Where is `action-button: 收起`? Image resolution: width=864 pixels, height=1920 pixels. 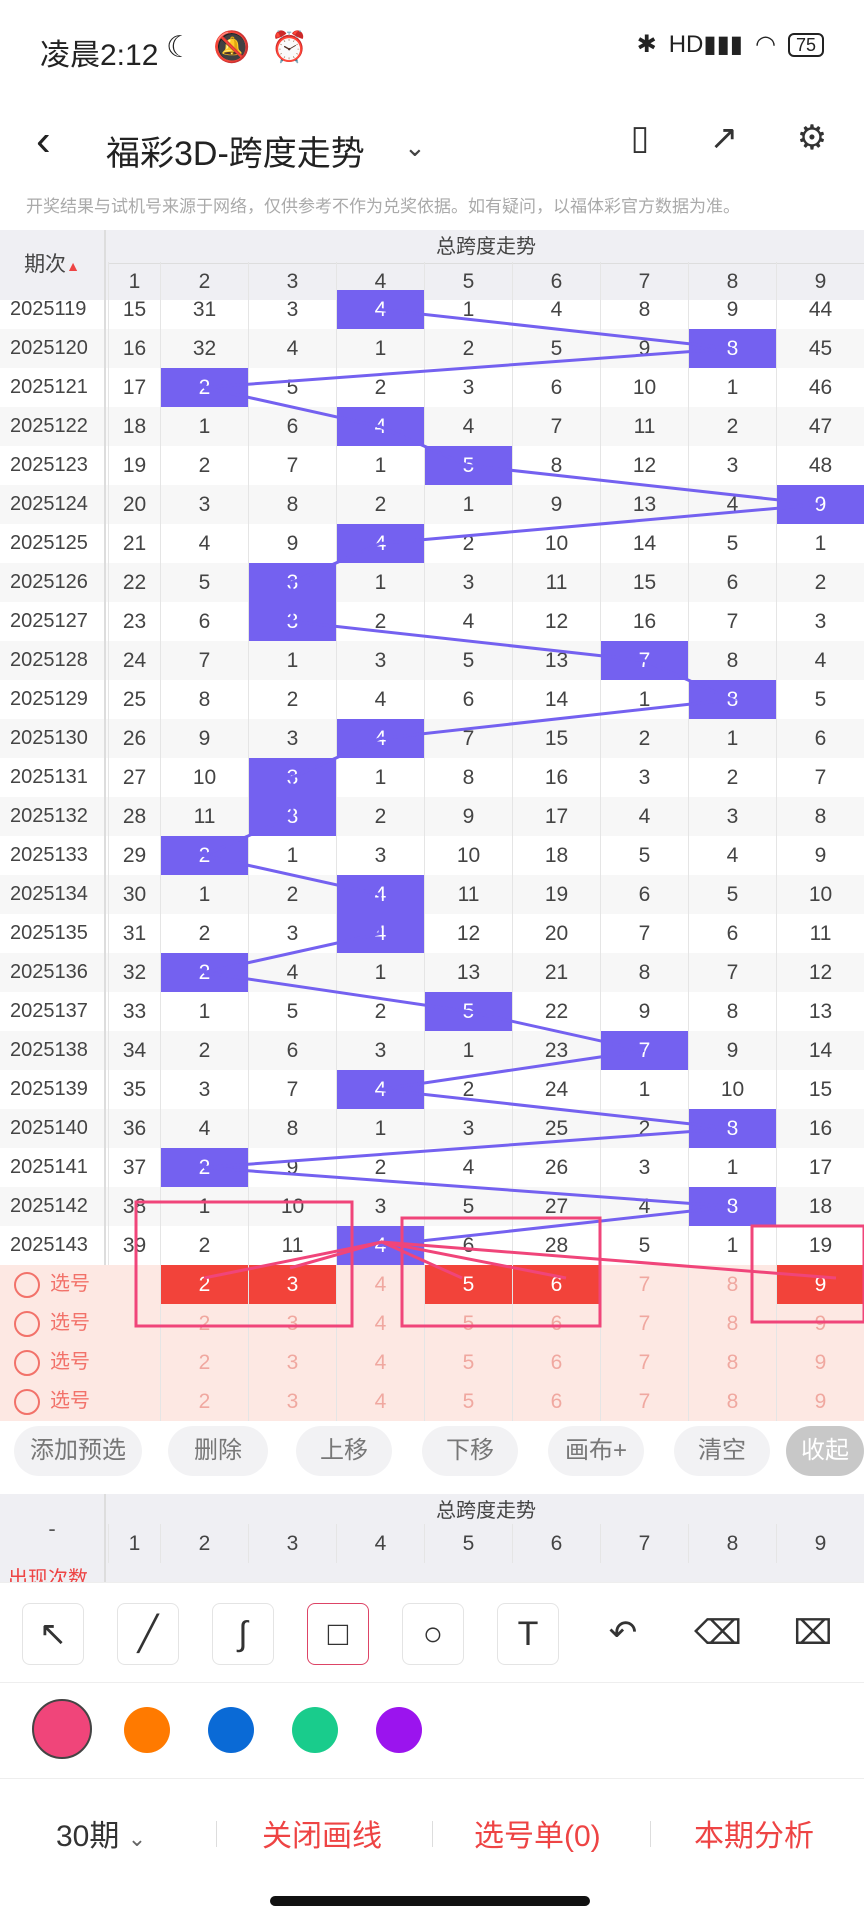 action-button: 收起 is located at coordinates (825, 1451).